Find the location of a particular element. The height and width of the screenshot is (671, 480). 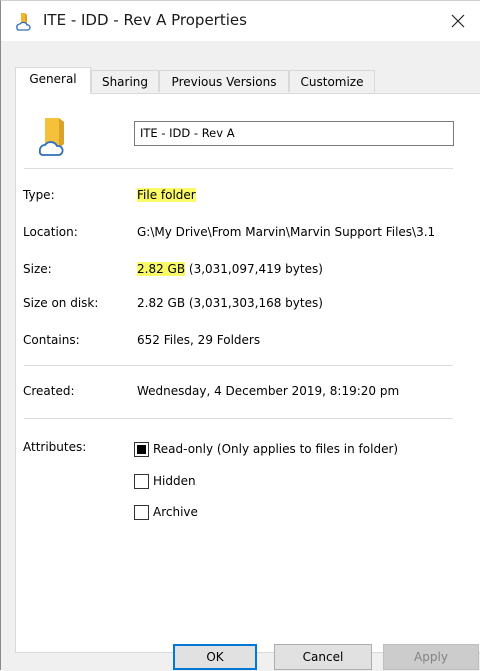

title-bar: ITE - IDD - Rev A Properties is located at coordinates (240, 21).